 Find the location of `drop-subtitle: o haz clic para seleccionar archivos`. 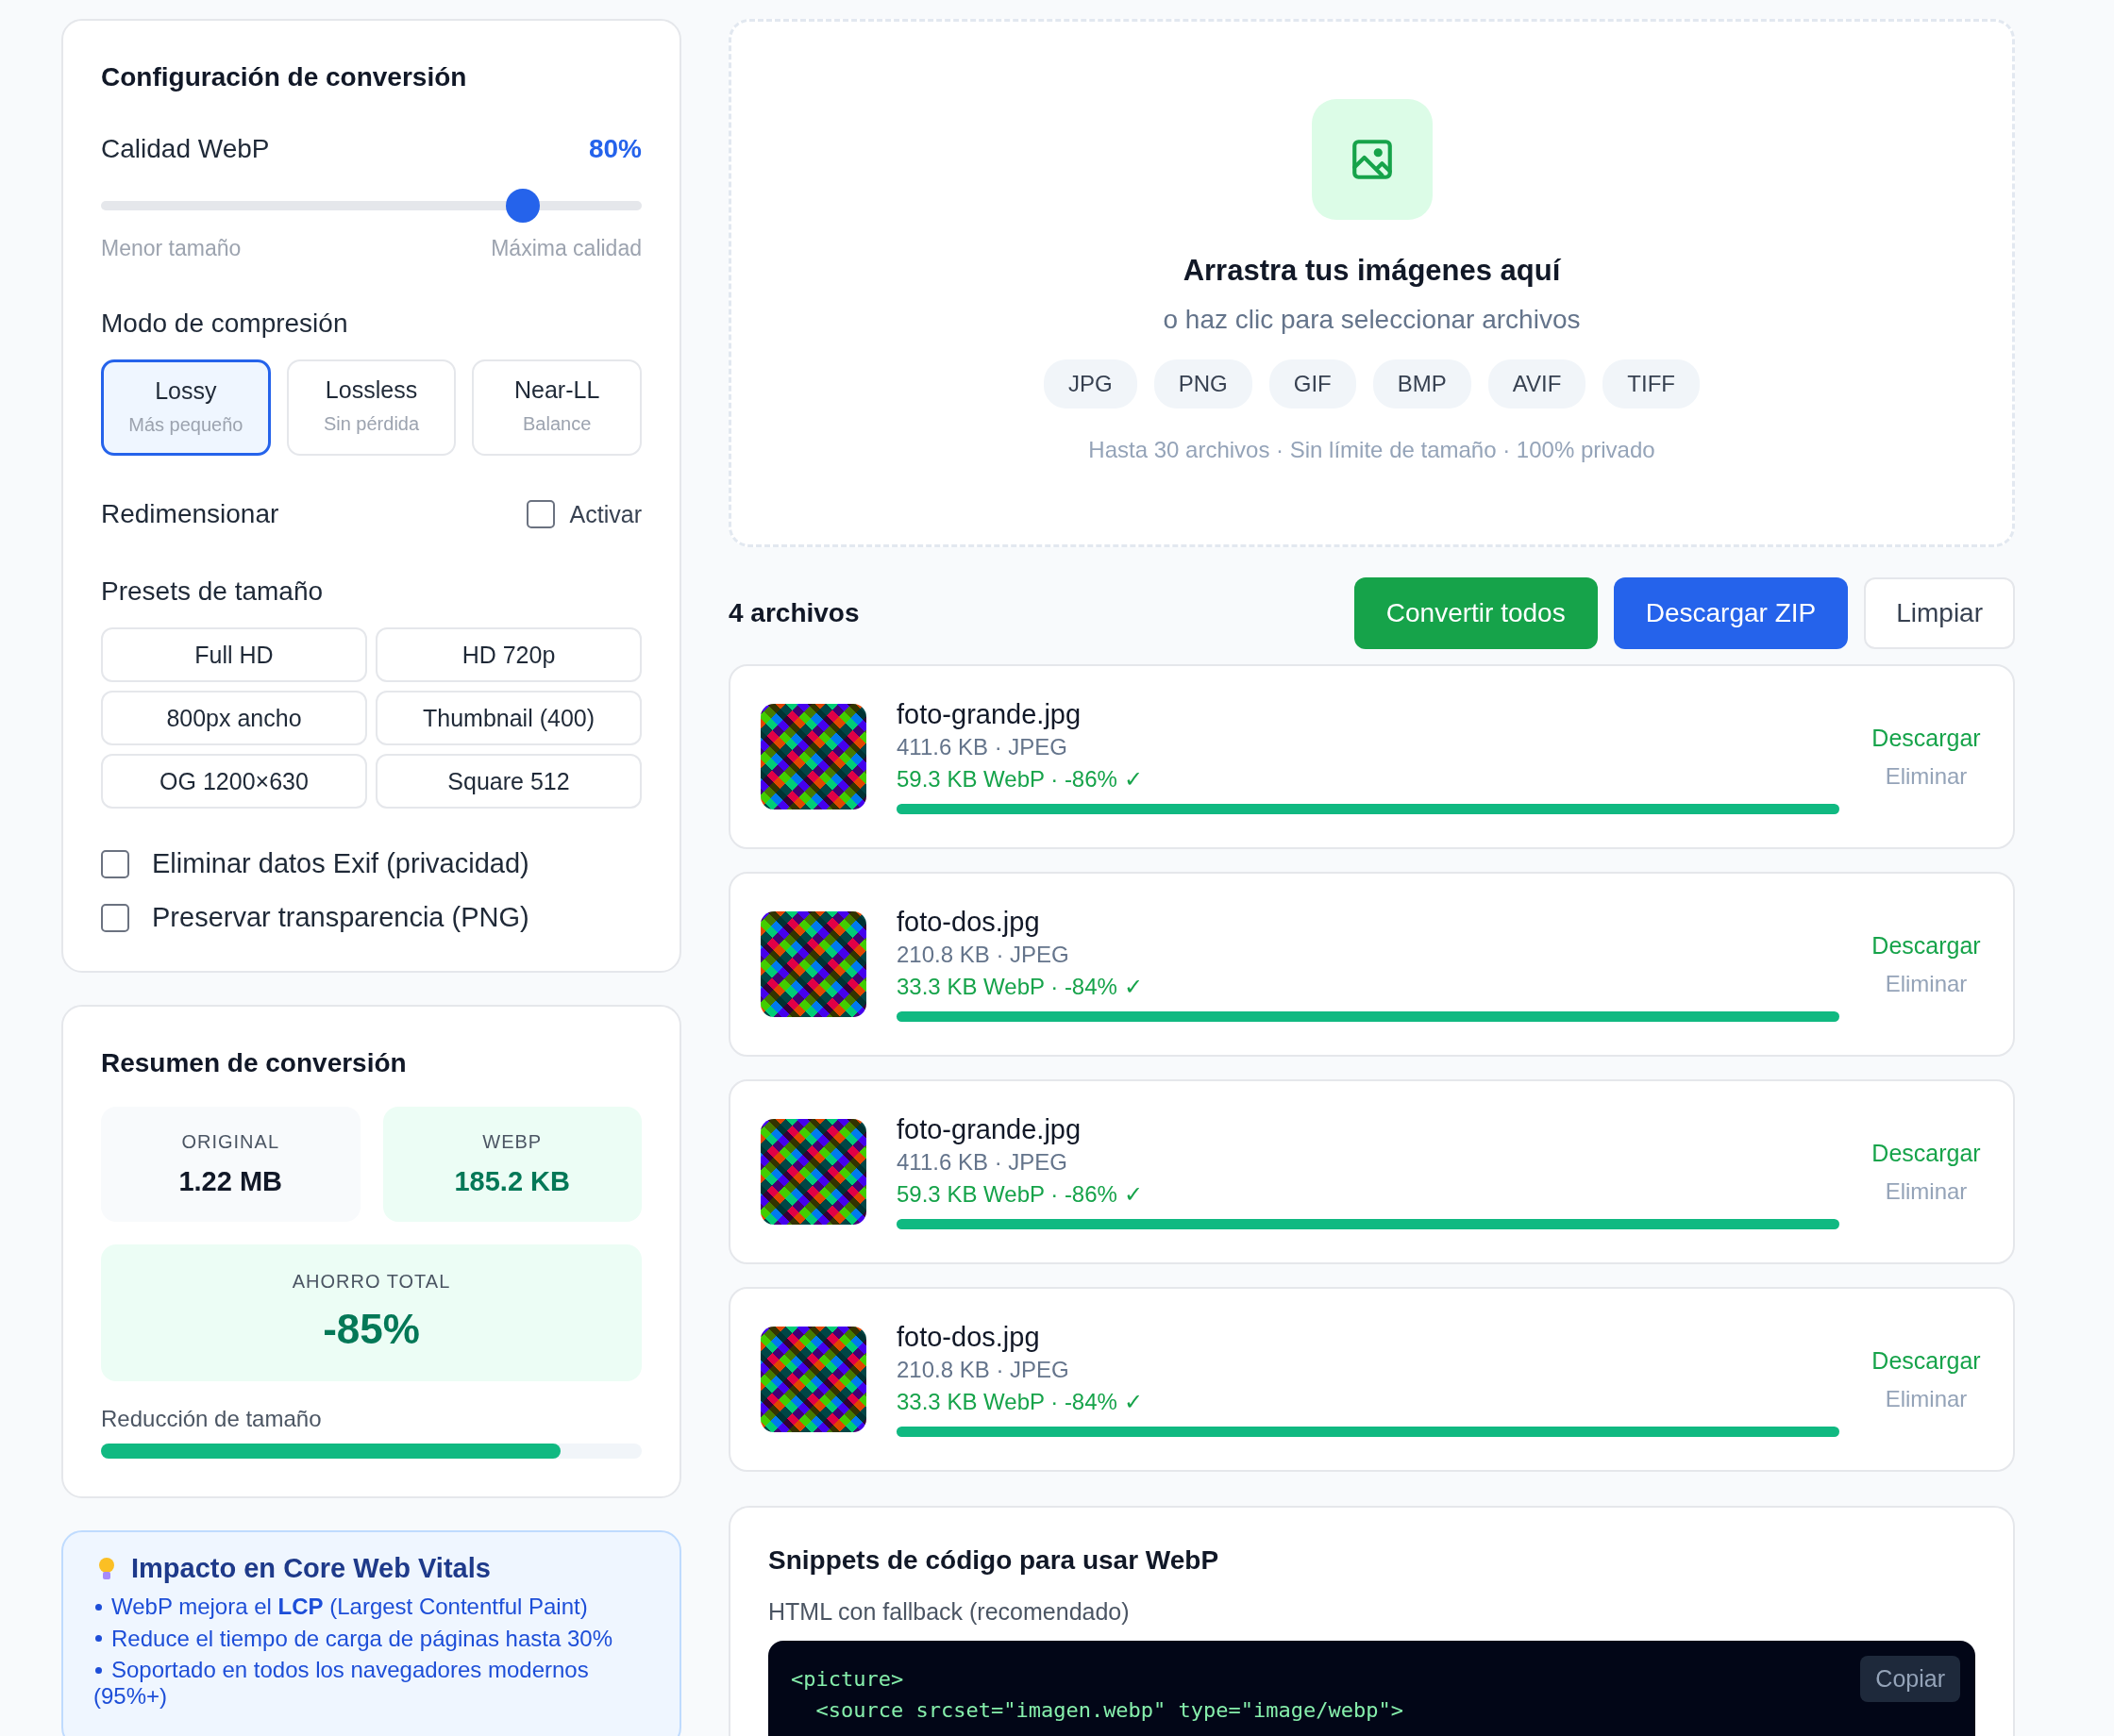

drop-subtitle: o haz clic para seleccionar archivos is located at coordinates (1372, 320).